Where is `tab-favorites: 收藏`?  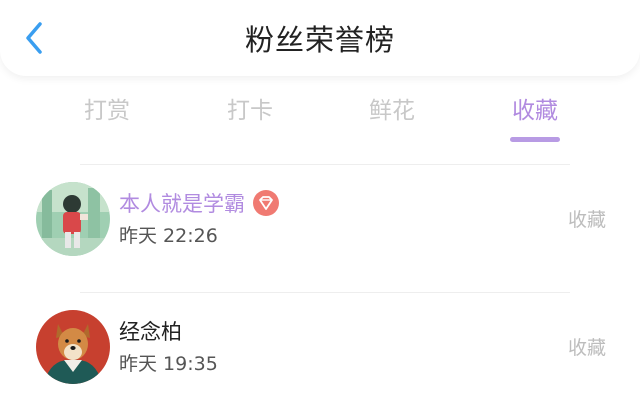 tab-favorites: 收藏 is located at coordinates (535, 111).